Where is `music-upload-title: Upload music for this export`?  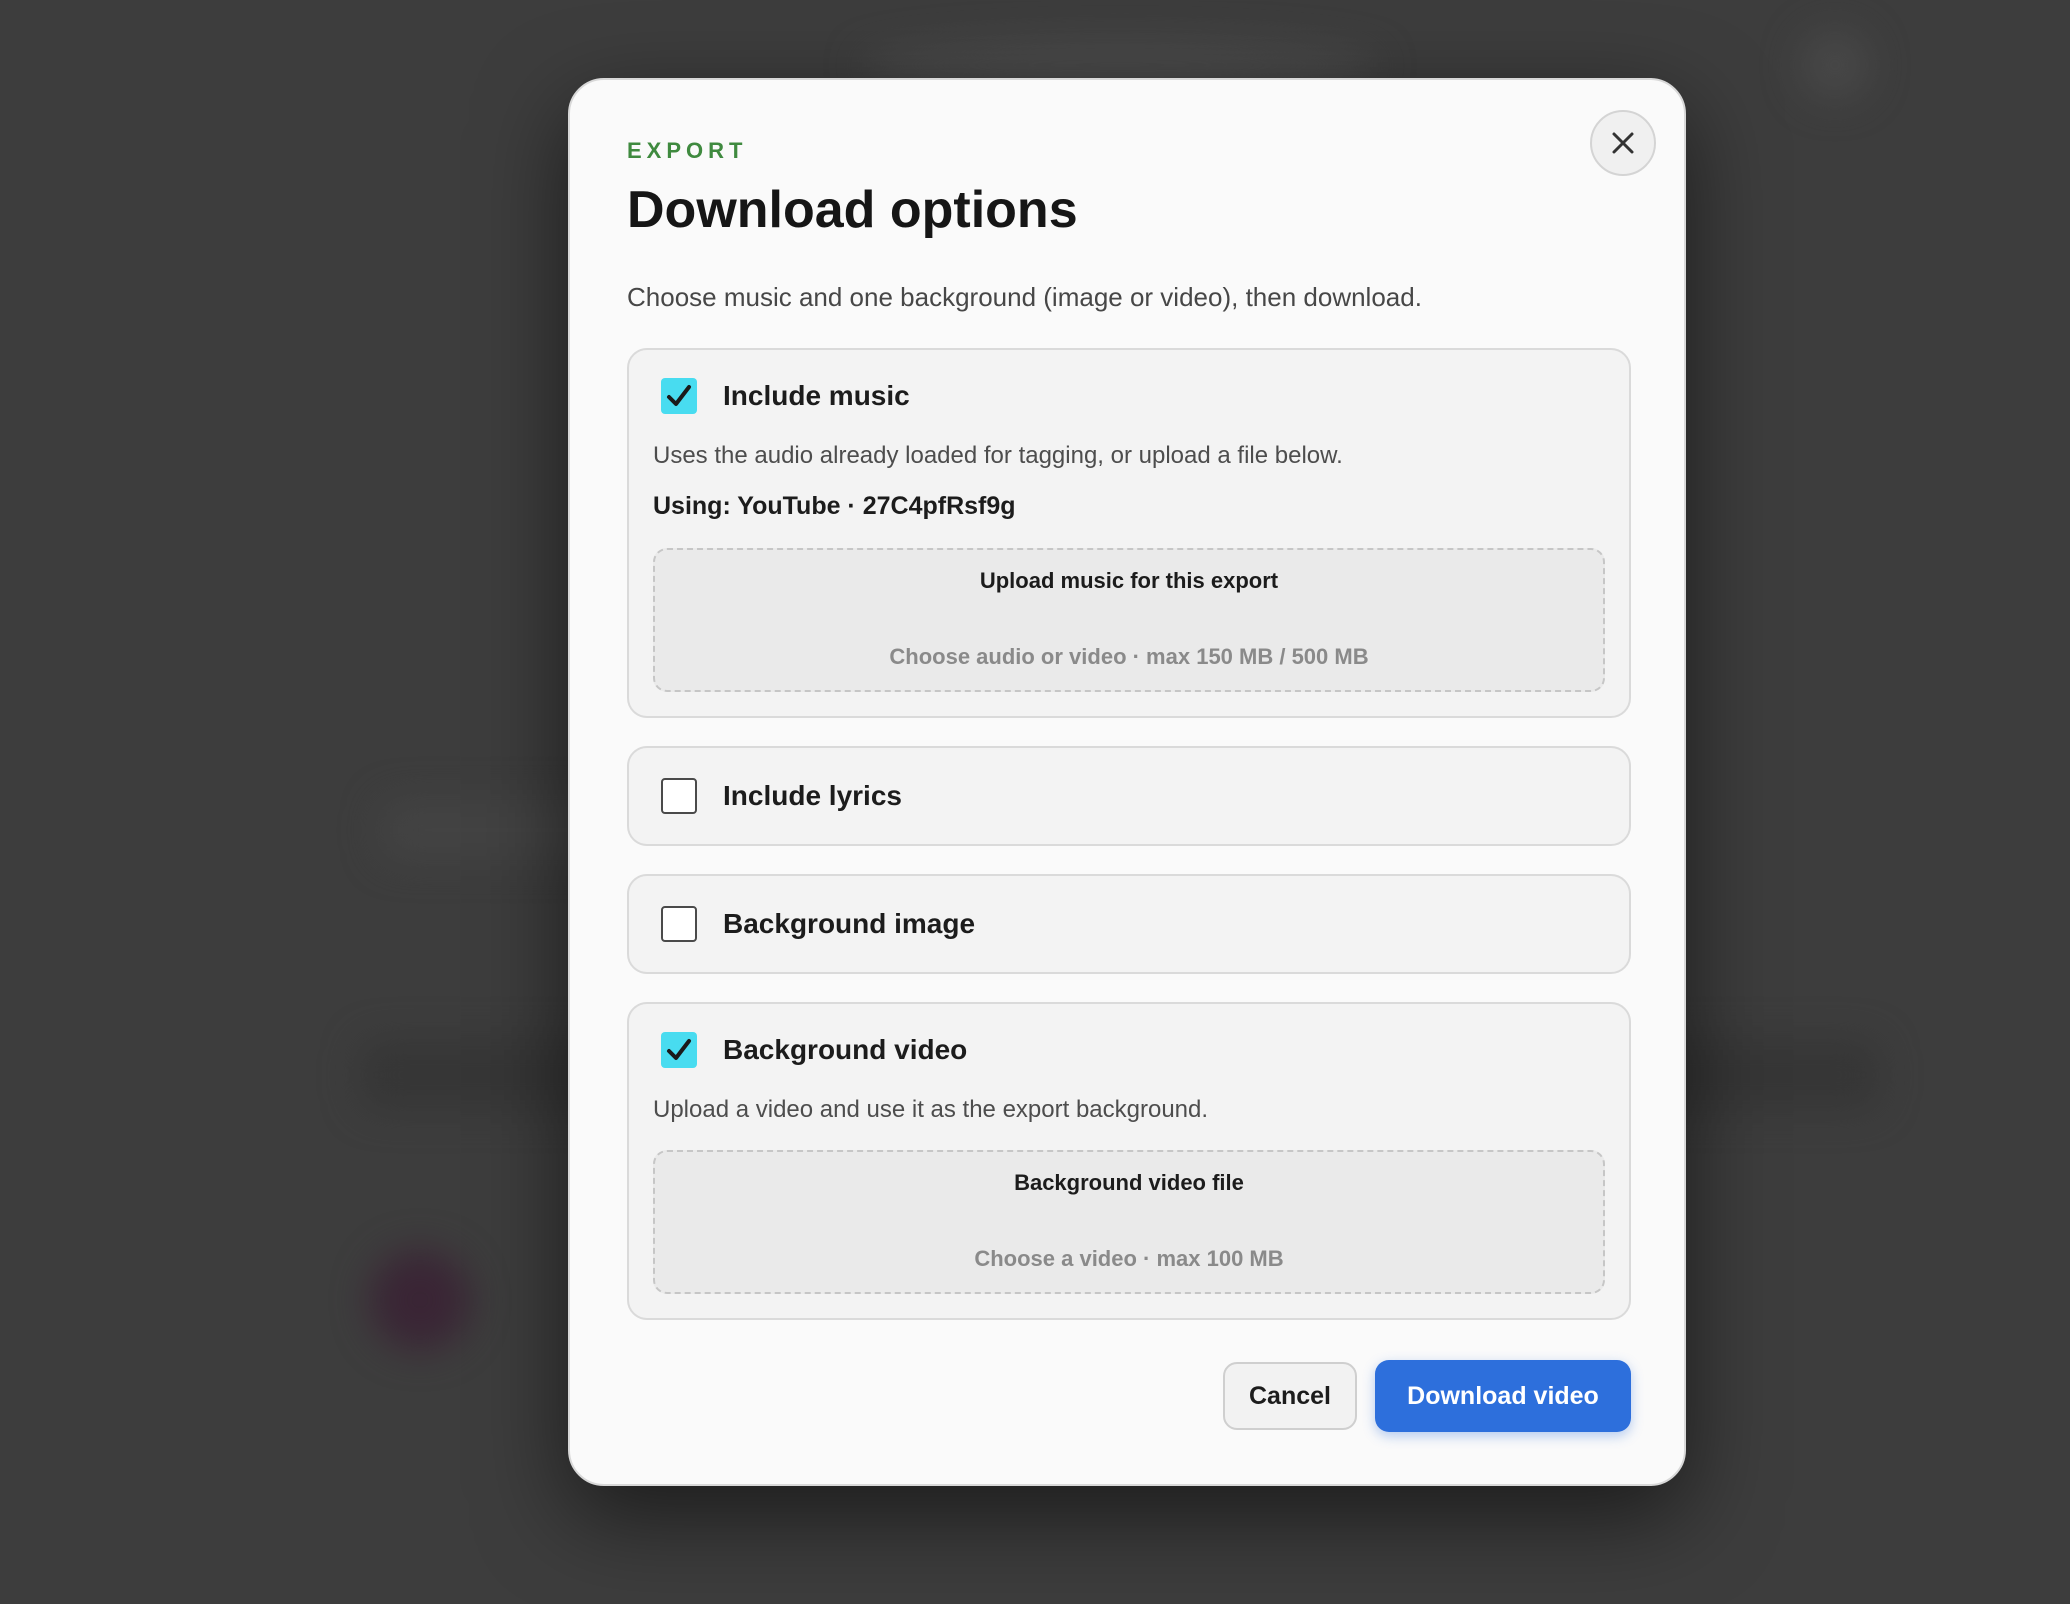
music-upload-title: Upload music for this export is located at coordinates (1129, 580).